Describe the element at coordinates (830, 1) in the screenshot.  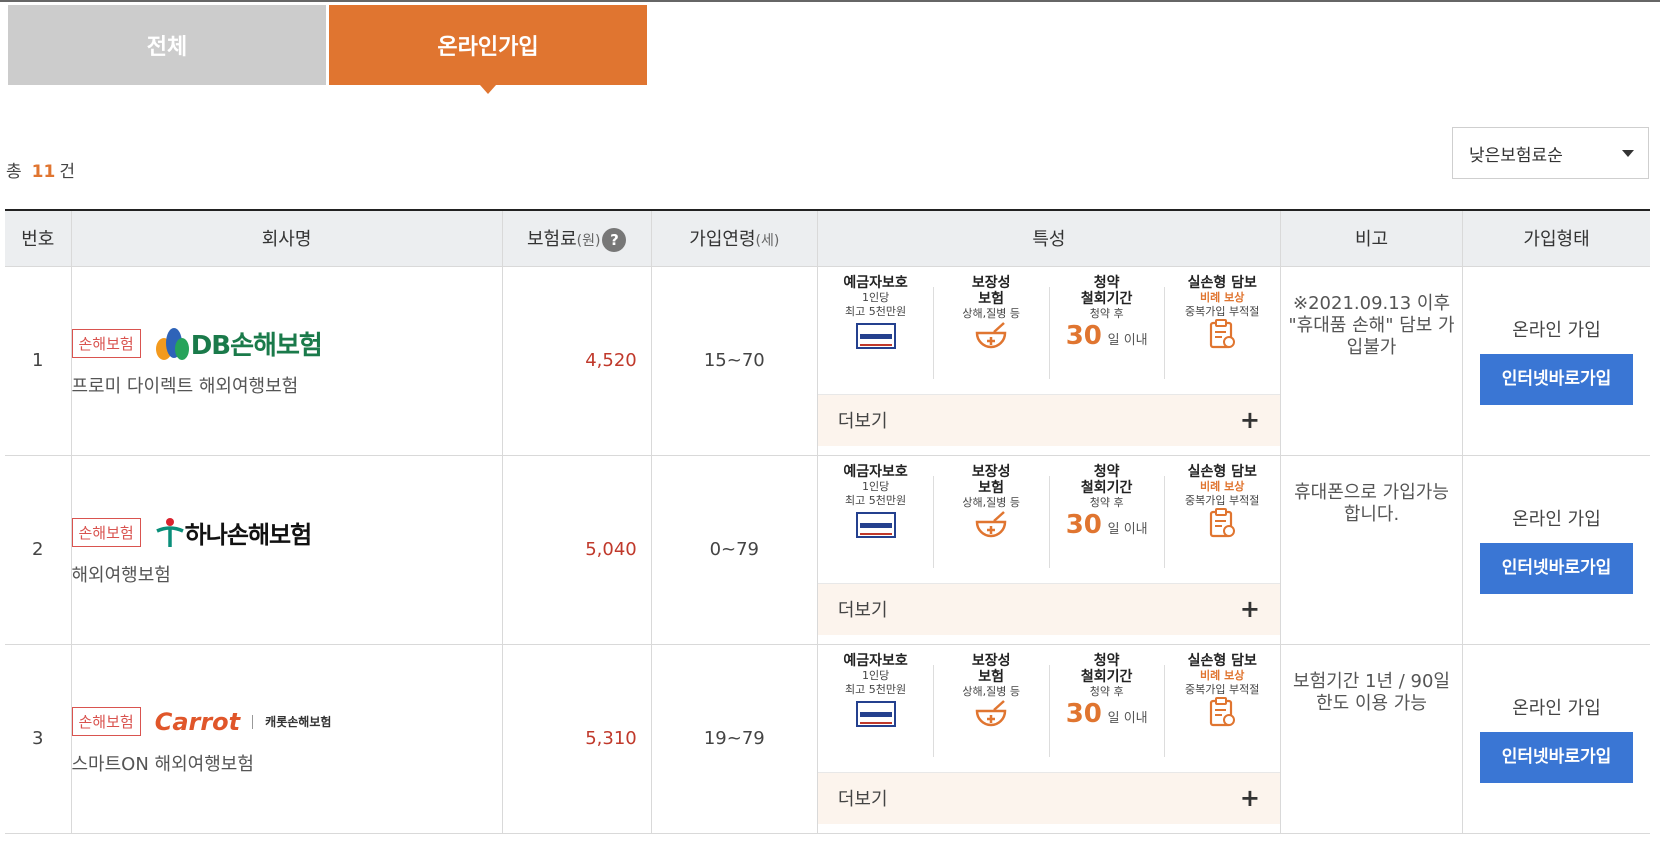
I see `top-border` at that location.